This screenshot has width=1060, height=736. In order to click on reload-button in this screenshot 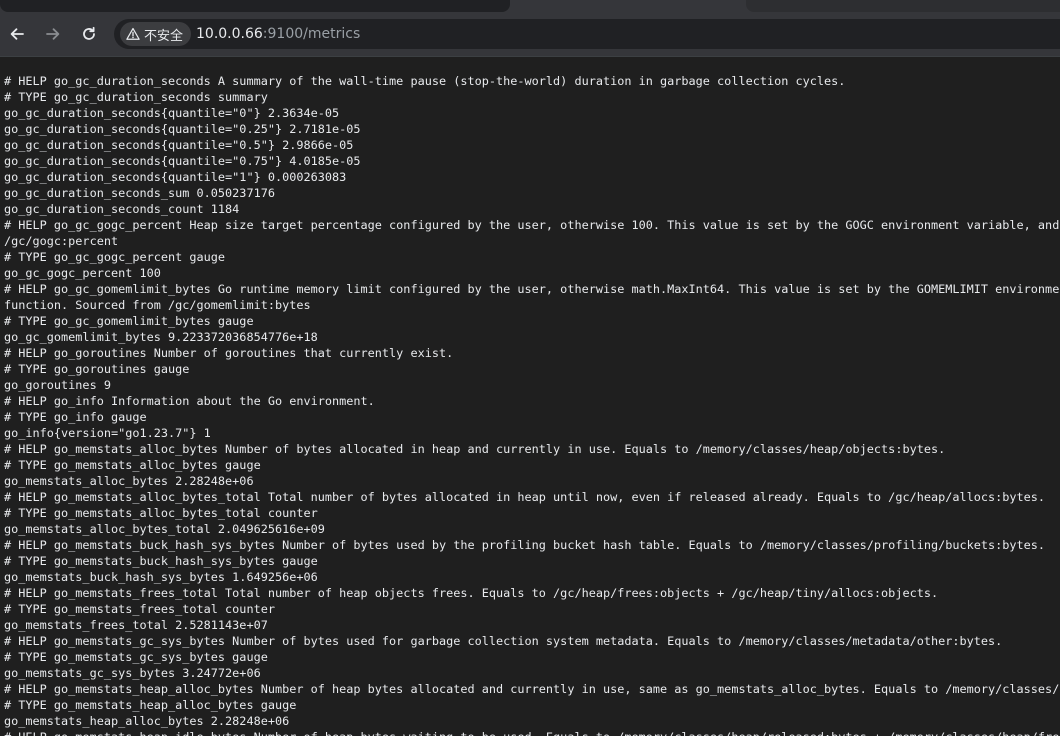, I will do `click(89, 34)`.